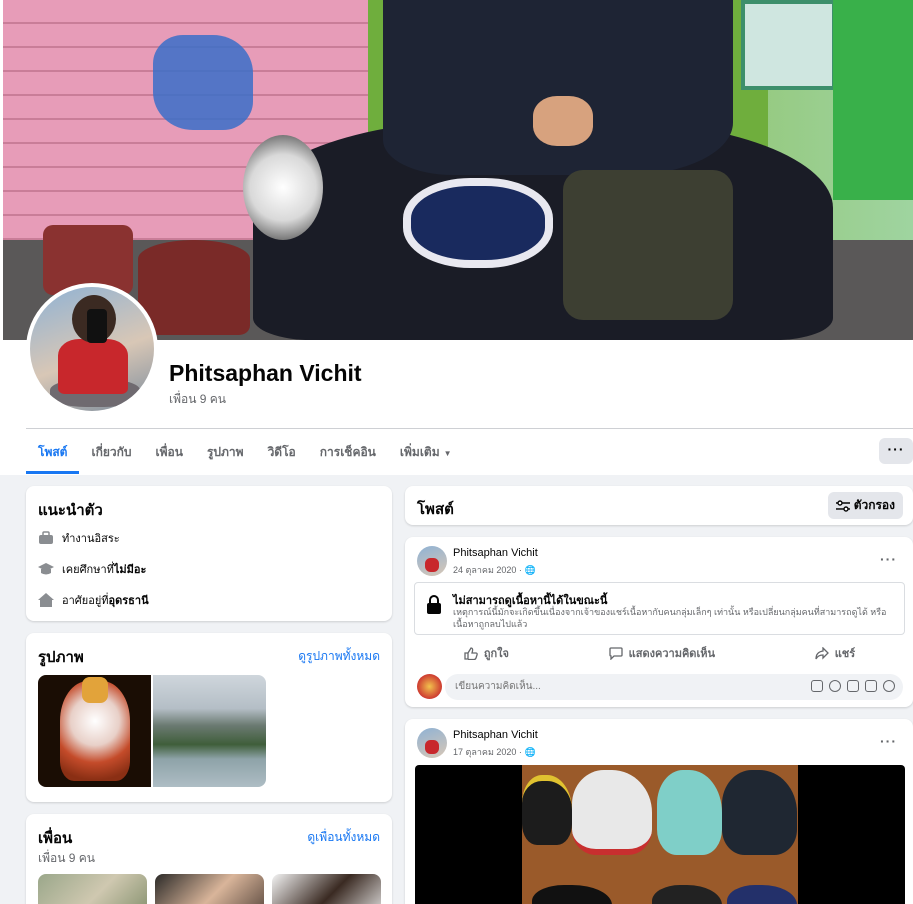  What do you see at coordinates (55, 838) in the screenshot?
I see `friends-title: เพื่อน` at bounding box center [55, 838].